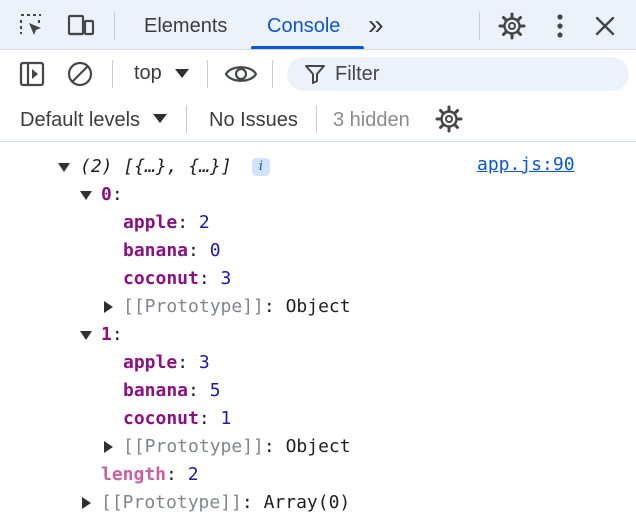  What do you see at coordinates (512, 26) in the screenshot?
I see `gear-icon` at bounding box center [512, 26].